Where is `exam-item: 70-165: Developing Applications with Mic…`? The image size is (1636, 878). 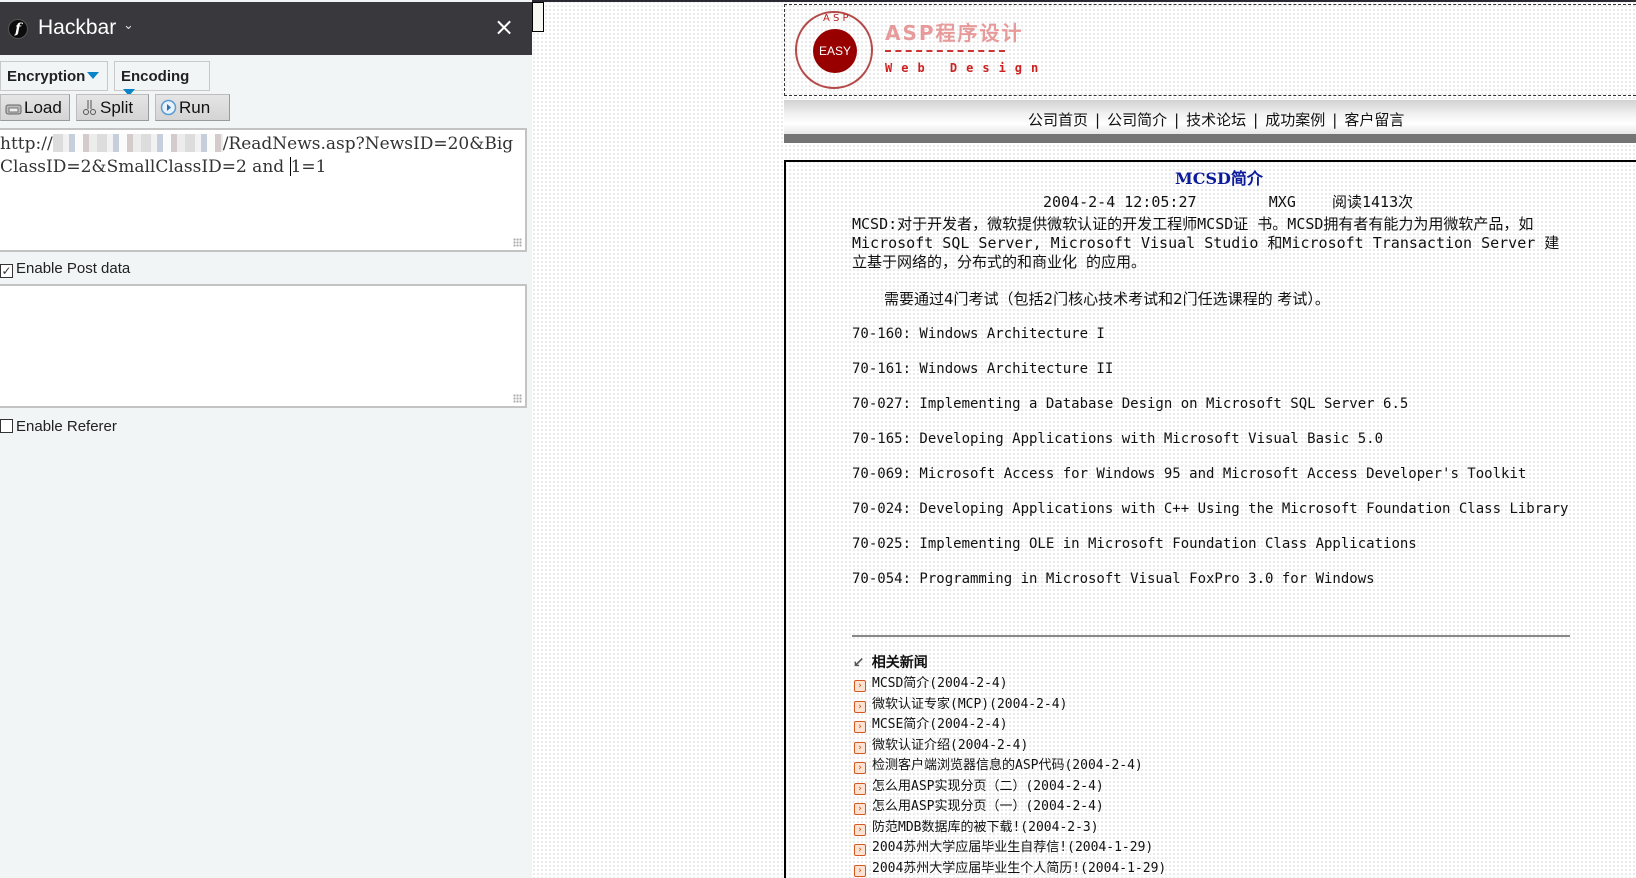
exam-item: 70-165: Developing Applications with Mic… is located at coordinates (1118, 439).